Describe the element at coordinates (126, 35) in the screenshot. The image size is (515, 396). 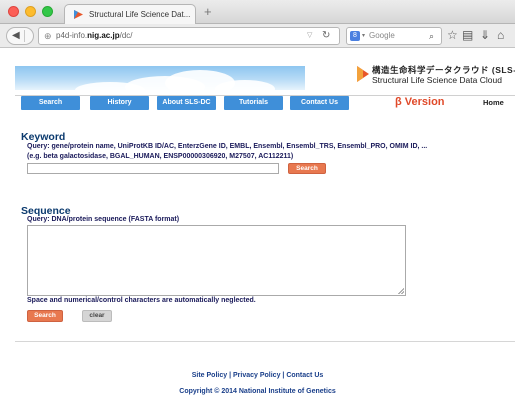
I see `url-path: /dc/` at that location.